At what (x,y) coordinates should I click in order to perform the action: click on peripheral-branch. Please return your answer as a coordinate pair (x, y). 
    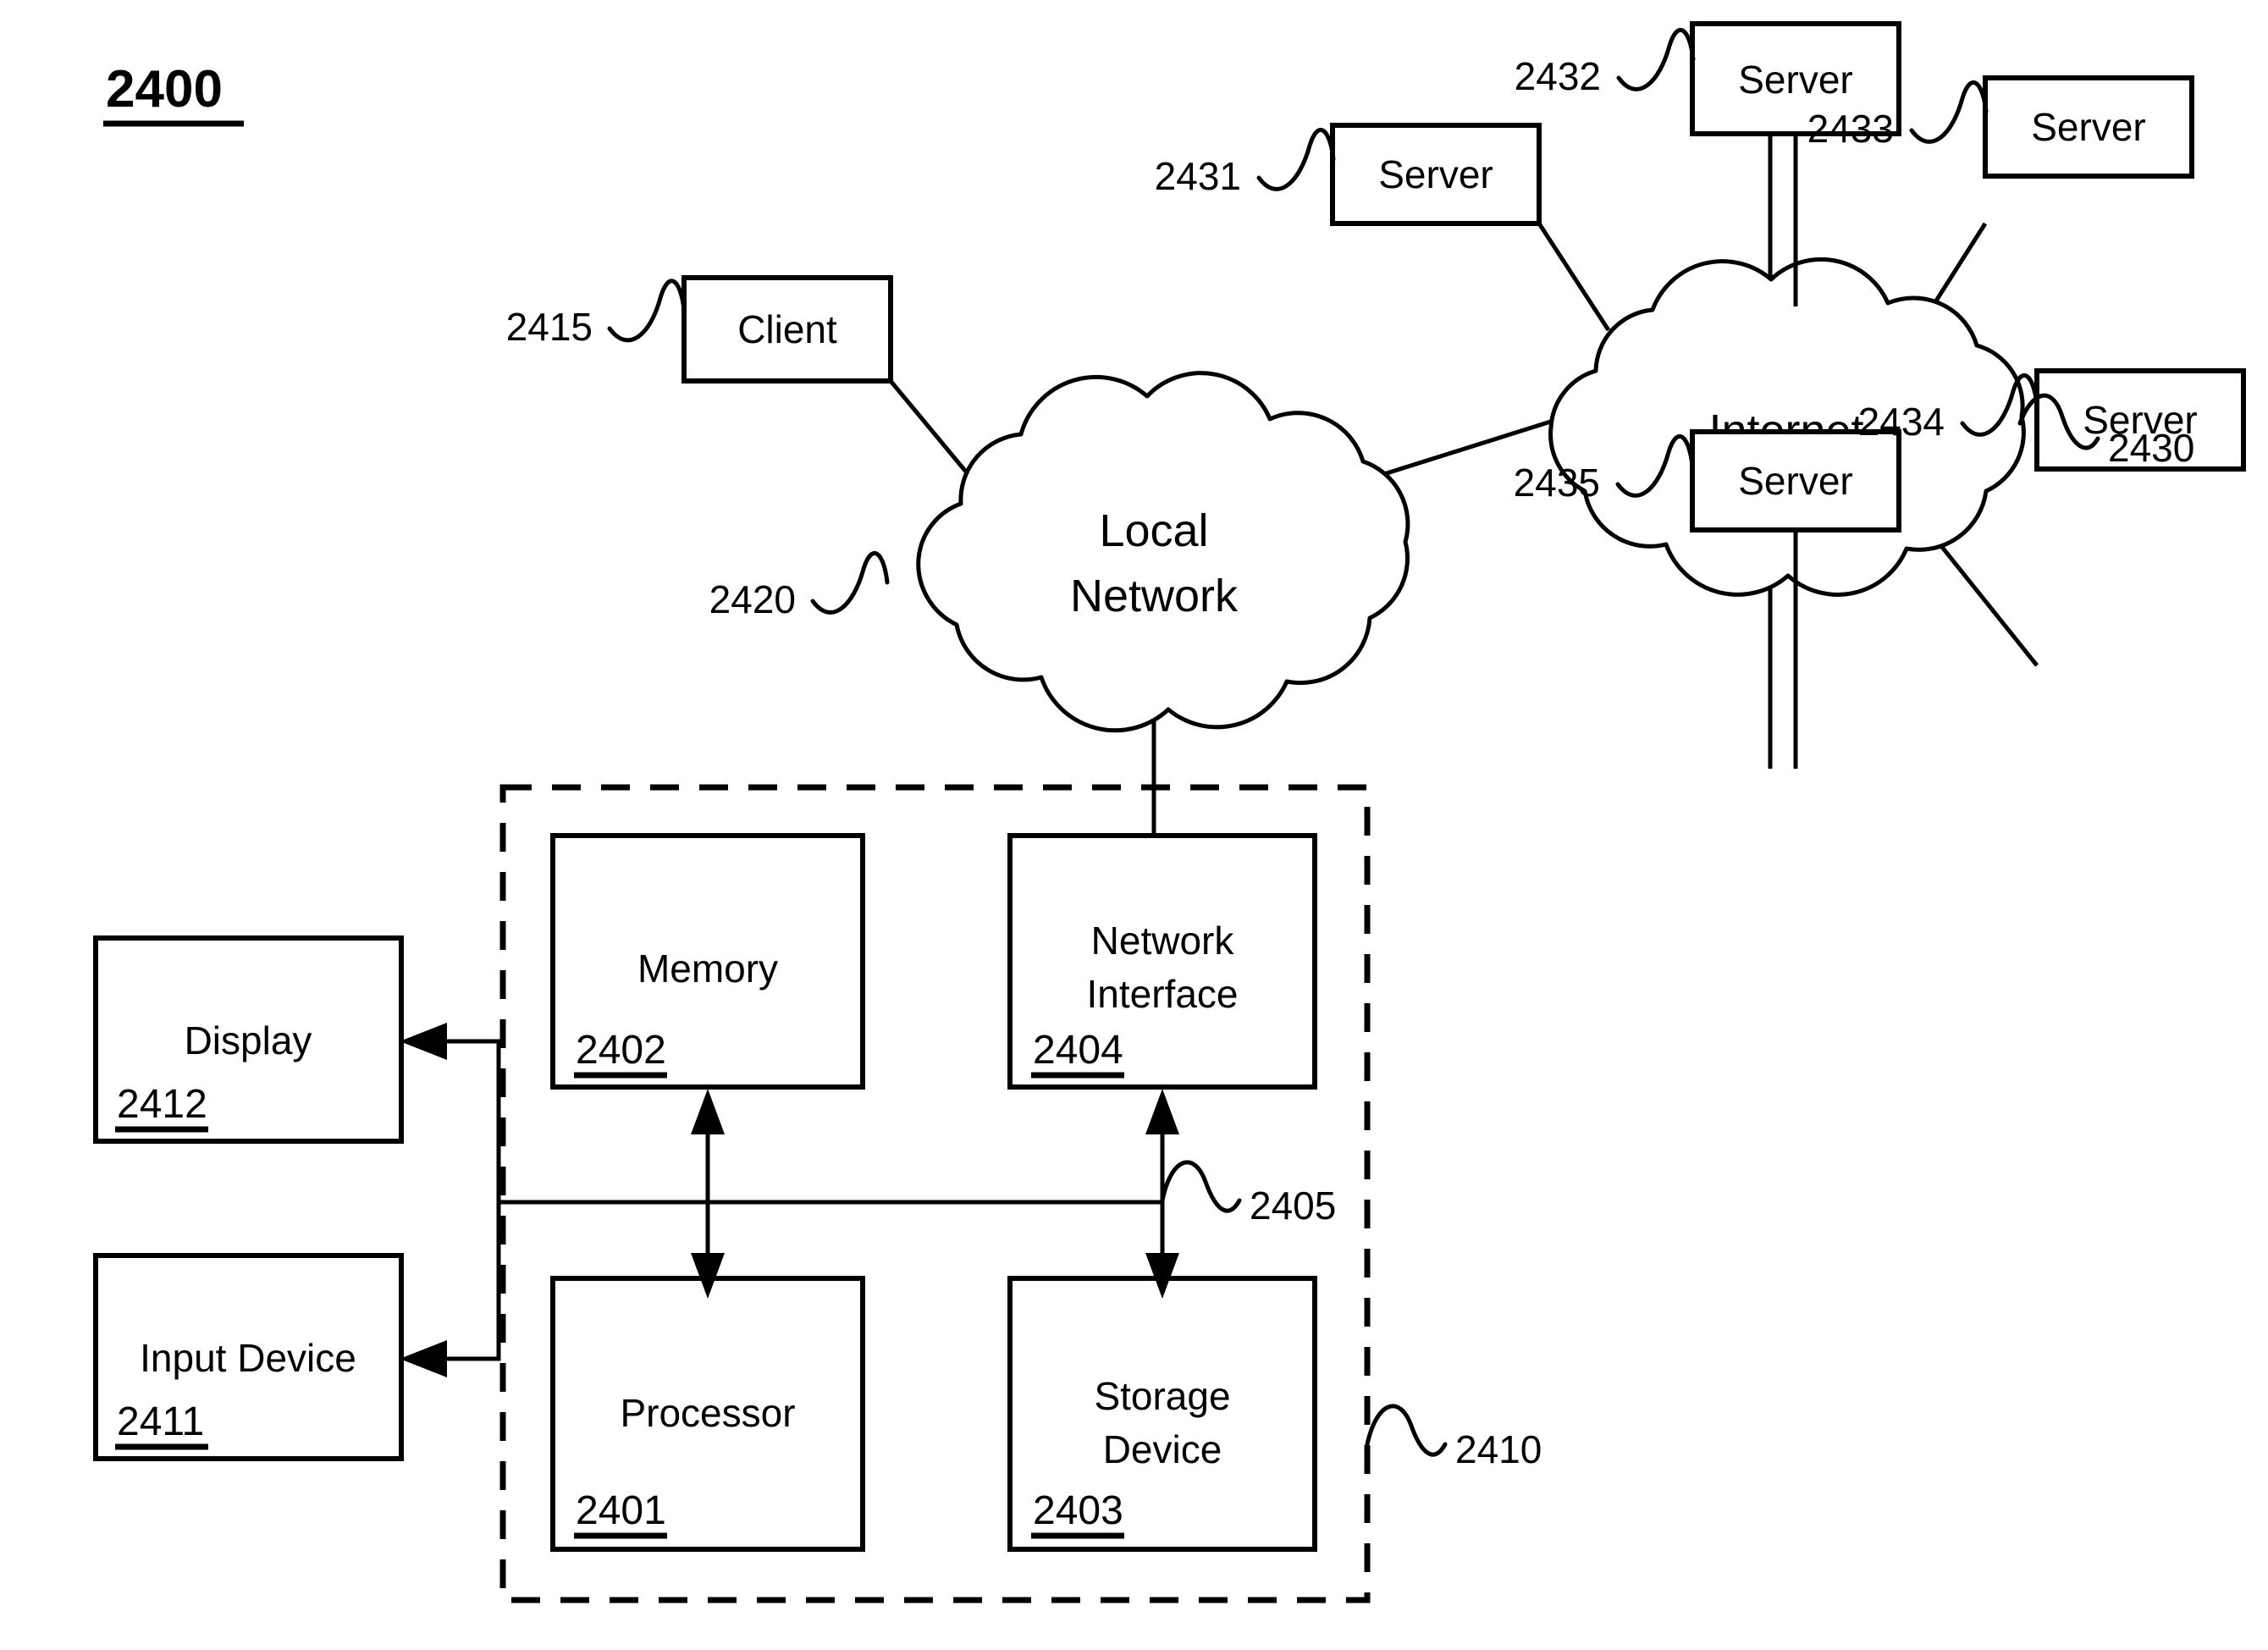
    Looking at the image, I should click on (450, 1200).